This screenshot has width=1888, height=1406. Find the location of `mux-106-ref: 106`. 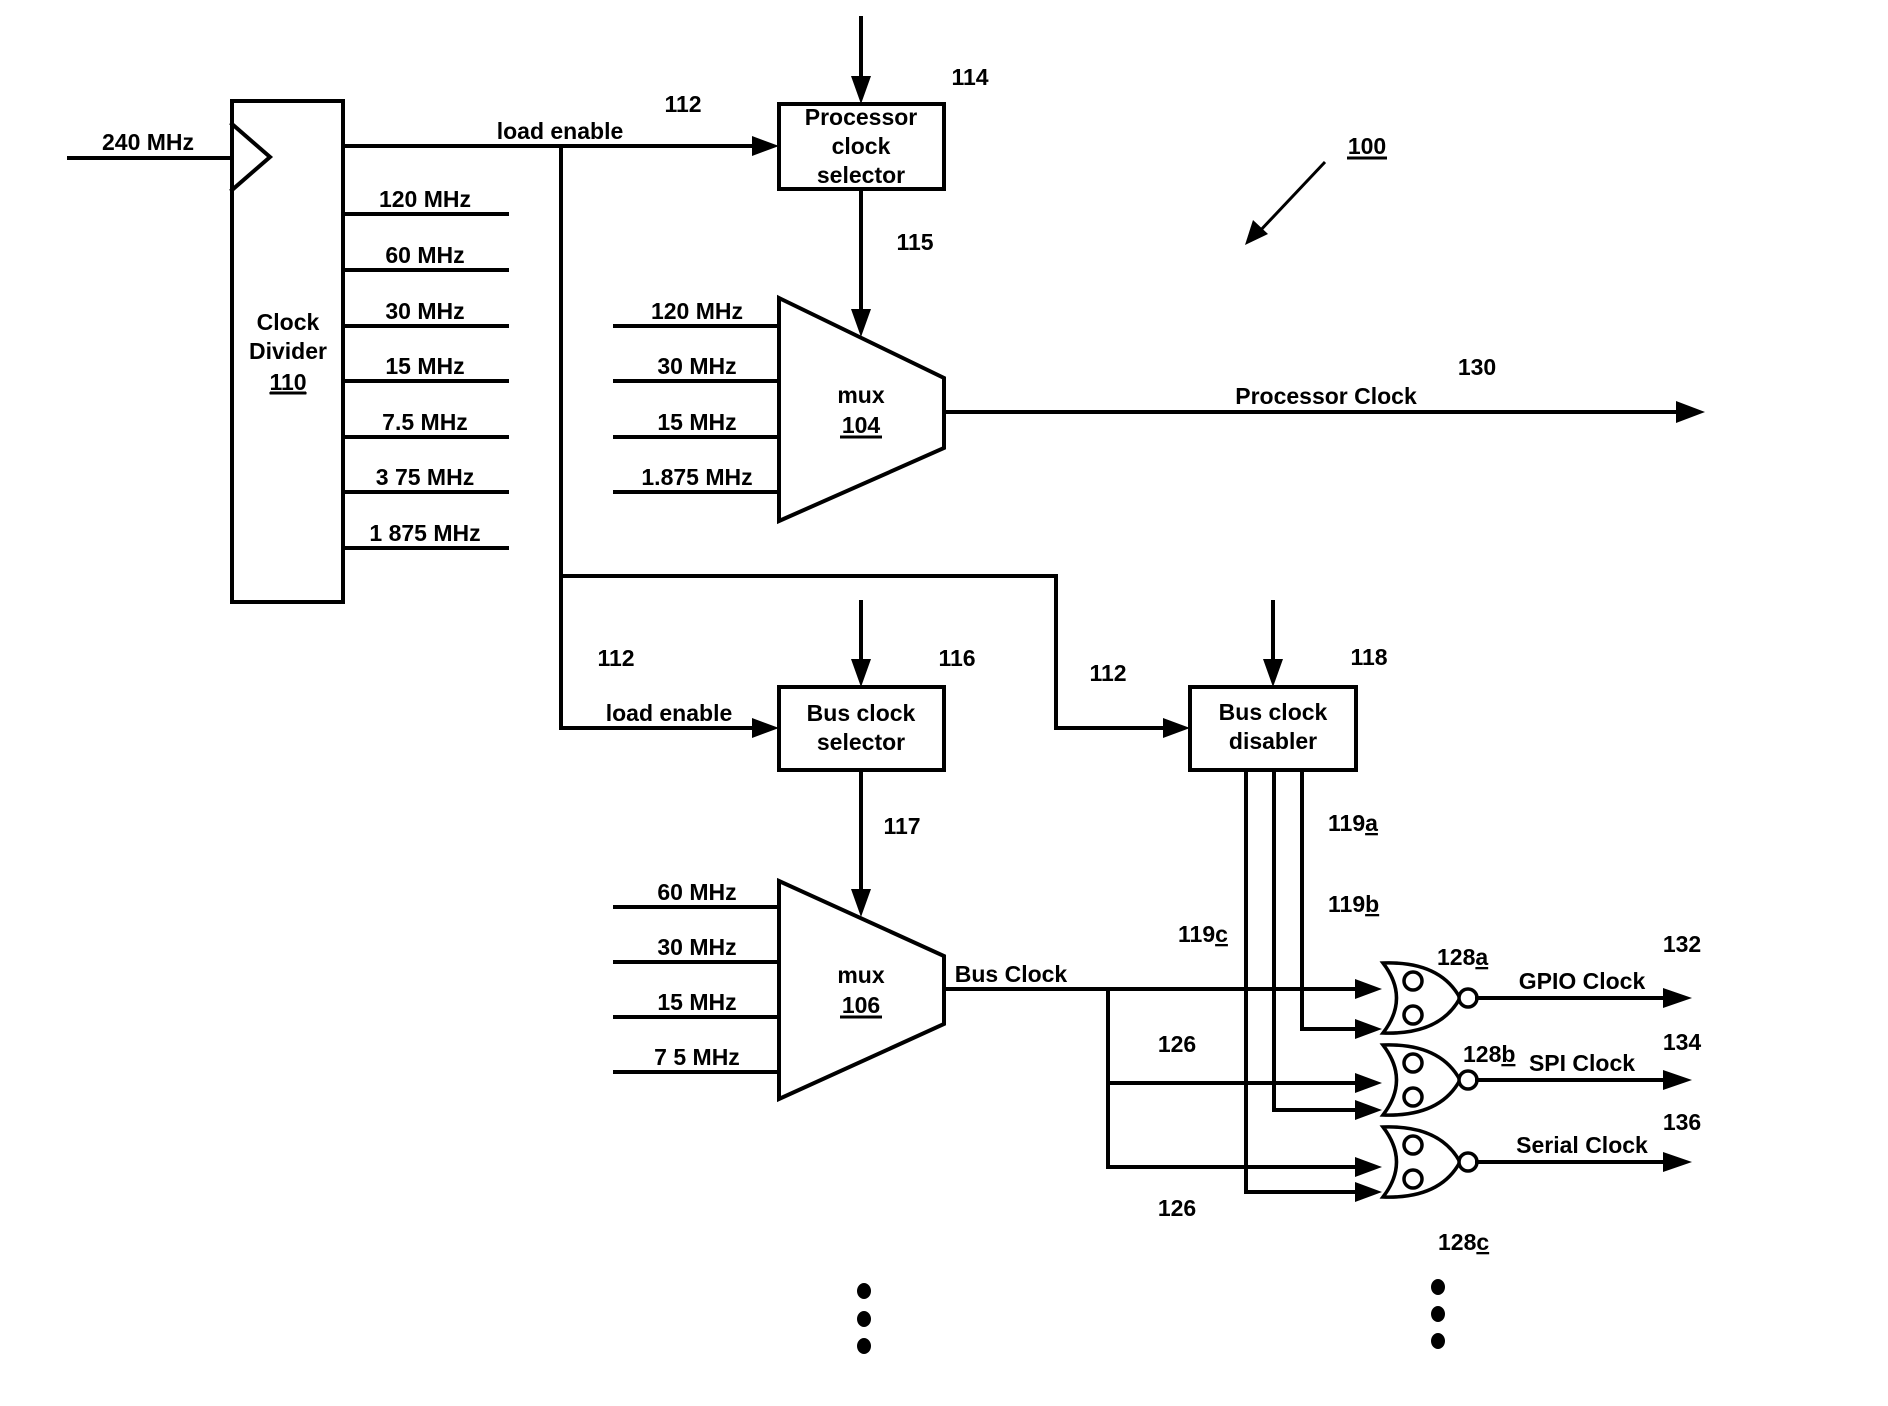

mux-106-ref: 106 is located at coordinates (861, 1005).